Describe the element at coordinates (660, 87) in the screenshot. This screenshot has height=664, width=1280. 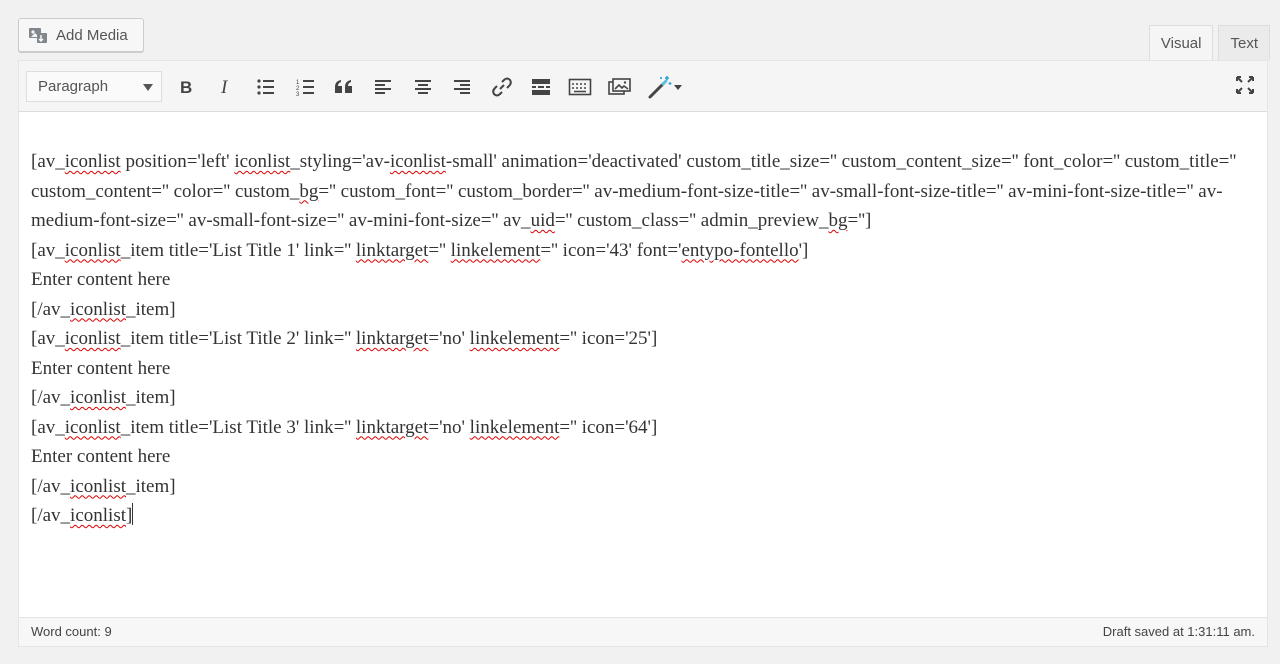
I see `magic-wand-icon` at that location.